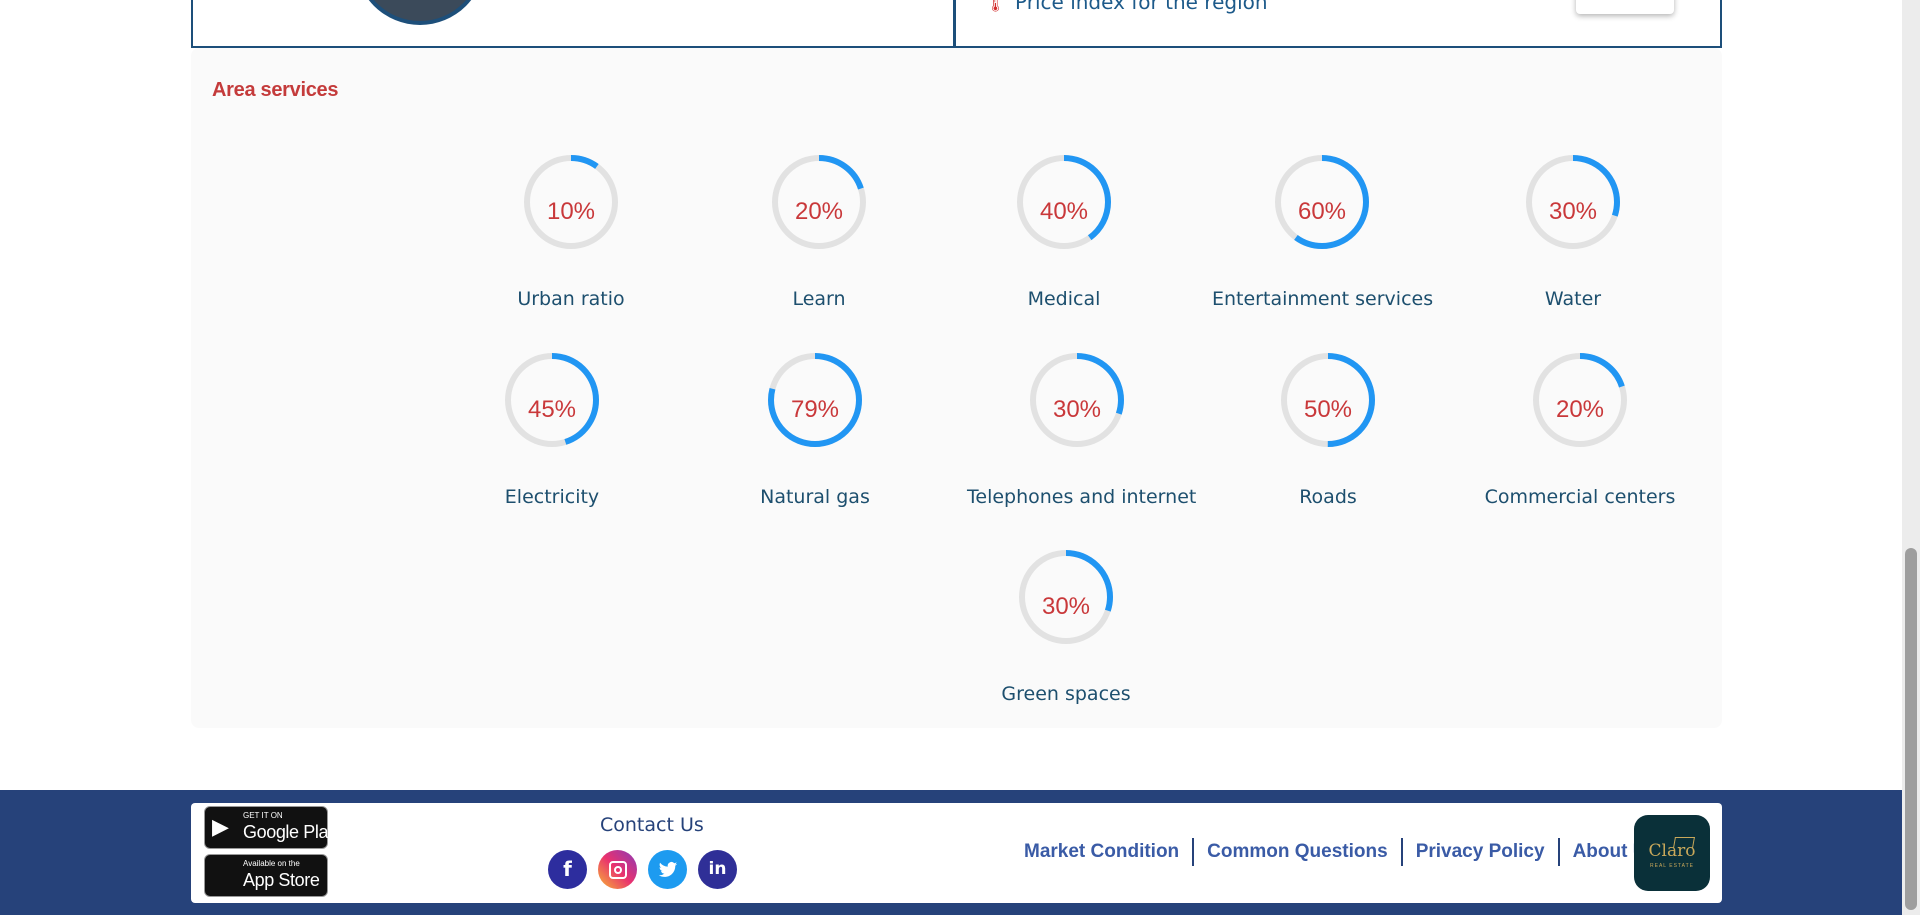  Describe the element at coordinates (1323, 231) in the screenshot. I see `service-item: 60% Entertainment services` at that location.